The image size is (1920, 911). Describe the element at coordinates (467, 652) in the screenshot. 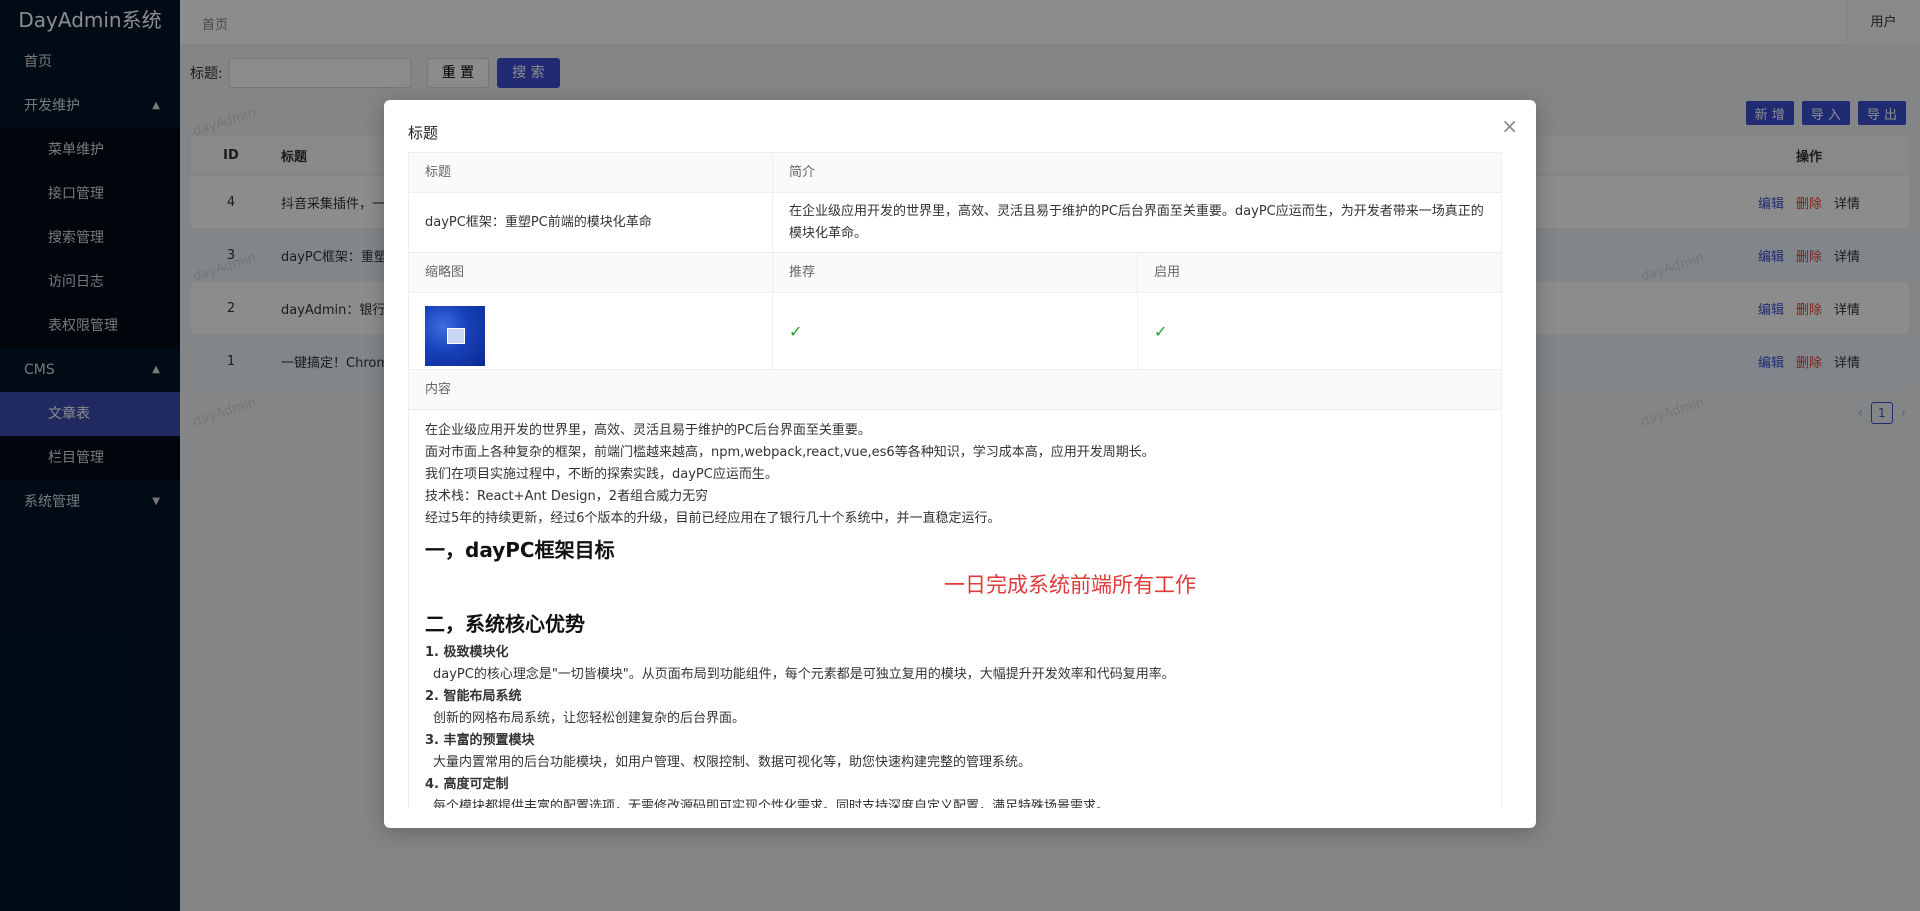

I see `feature-title: 1. 极致模块化` at that location.